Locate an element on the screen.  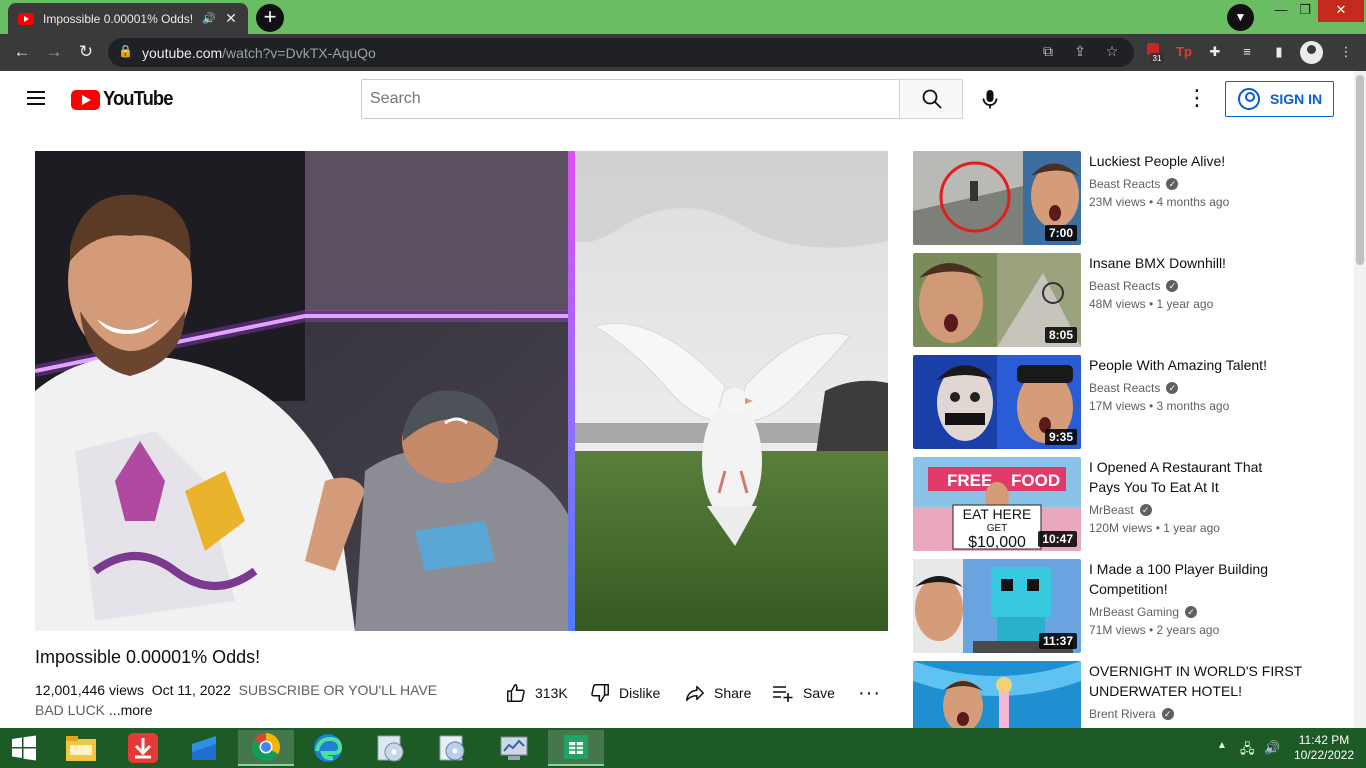
chrome-menu-icon: ⋮ is located at coordinates (1346, 52).